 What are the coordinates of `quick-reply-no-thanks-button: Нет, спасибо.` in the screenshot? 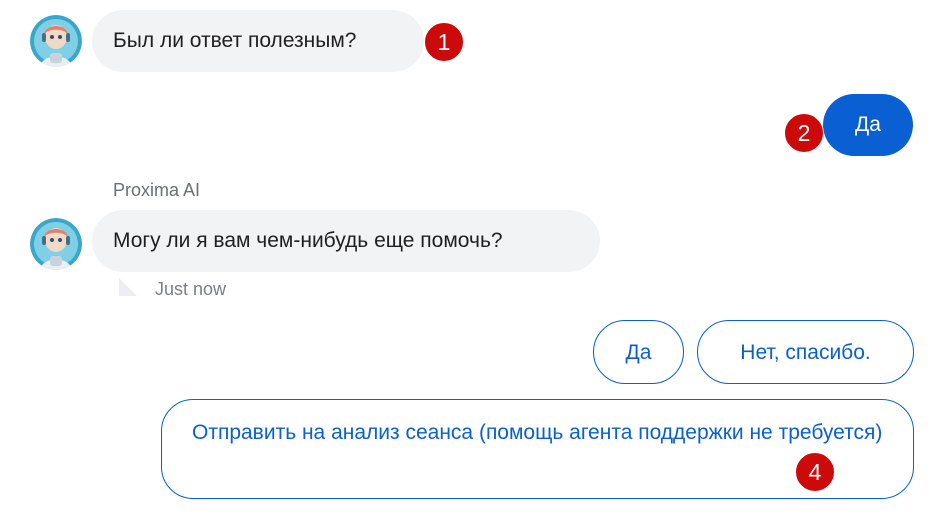 It's located at (805, 352).